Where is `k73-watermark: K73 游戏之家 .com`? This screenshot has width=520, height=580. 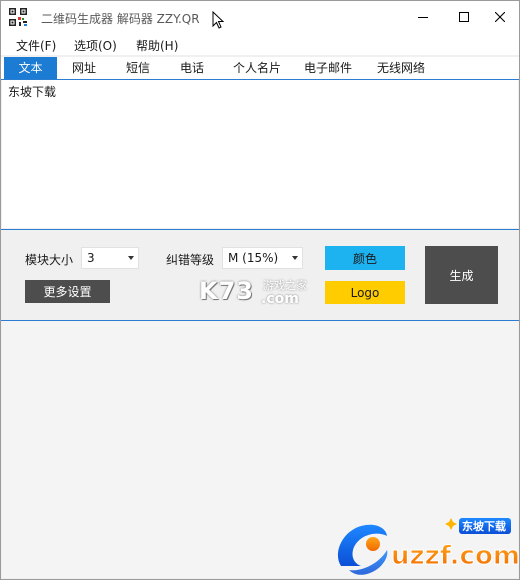
k73-watermark: K73 游戏之家 .com is located at coordinates (254, 292).